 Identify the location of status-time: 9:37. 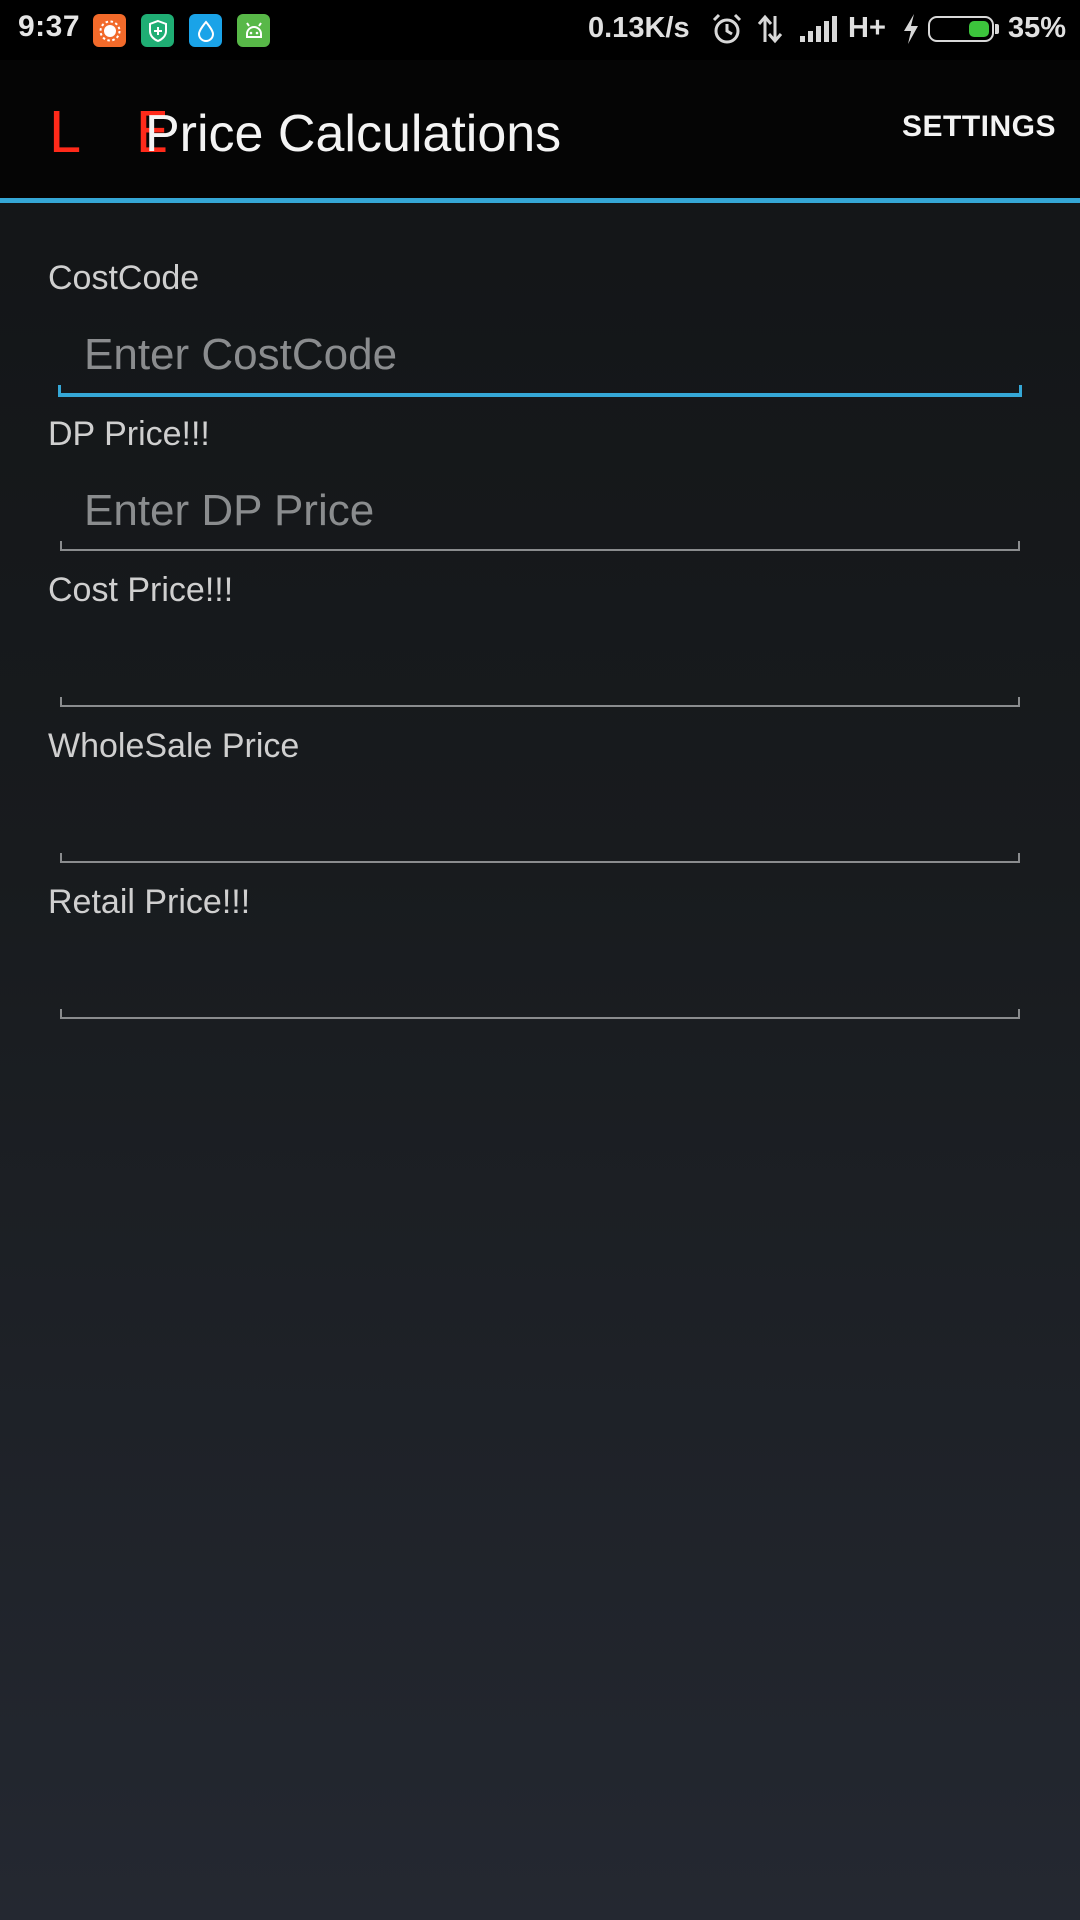
(49, 26).